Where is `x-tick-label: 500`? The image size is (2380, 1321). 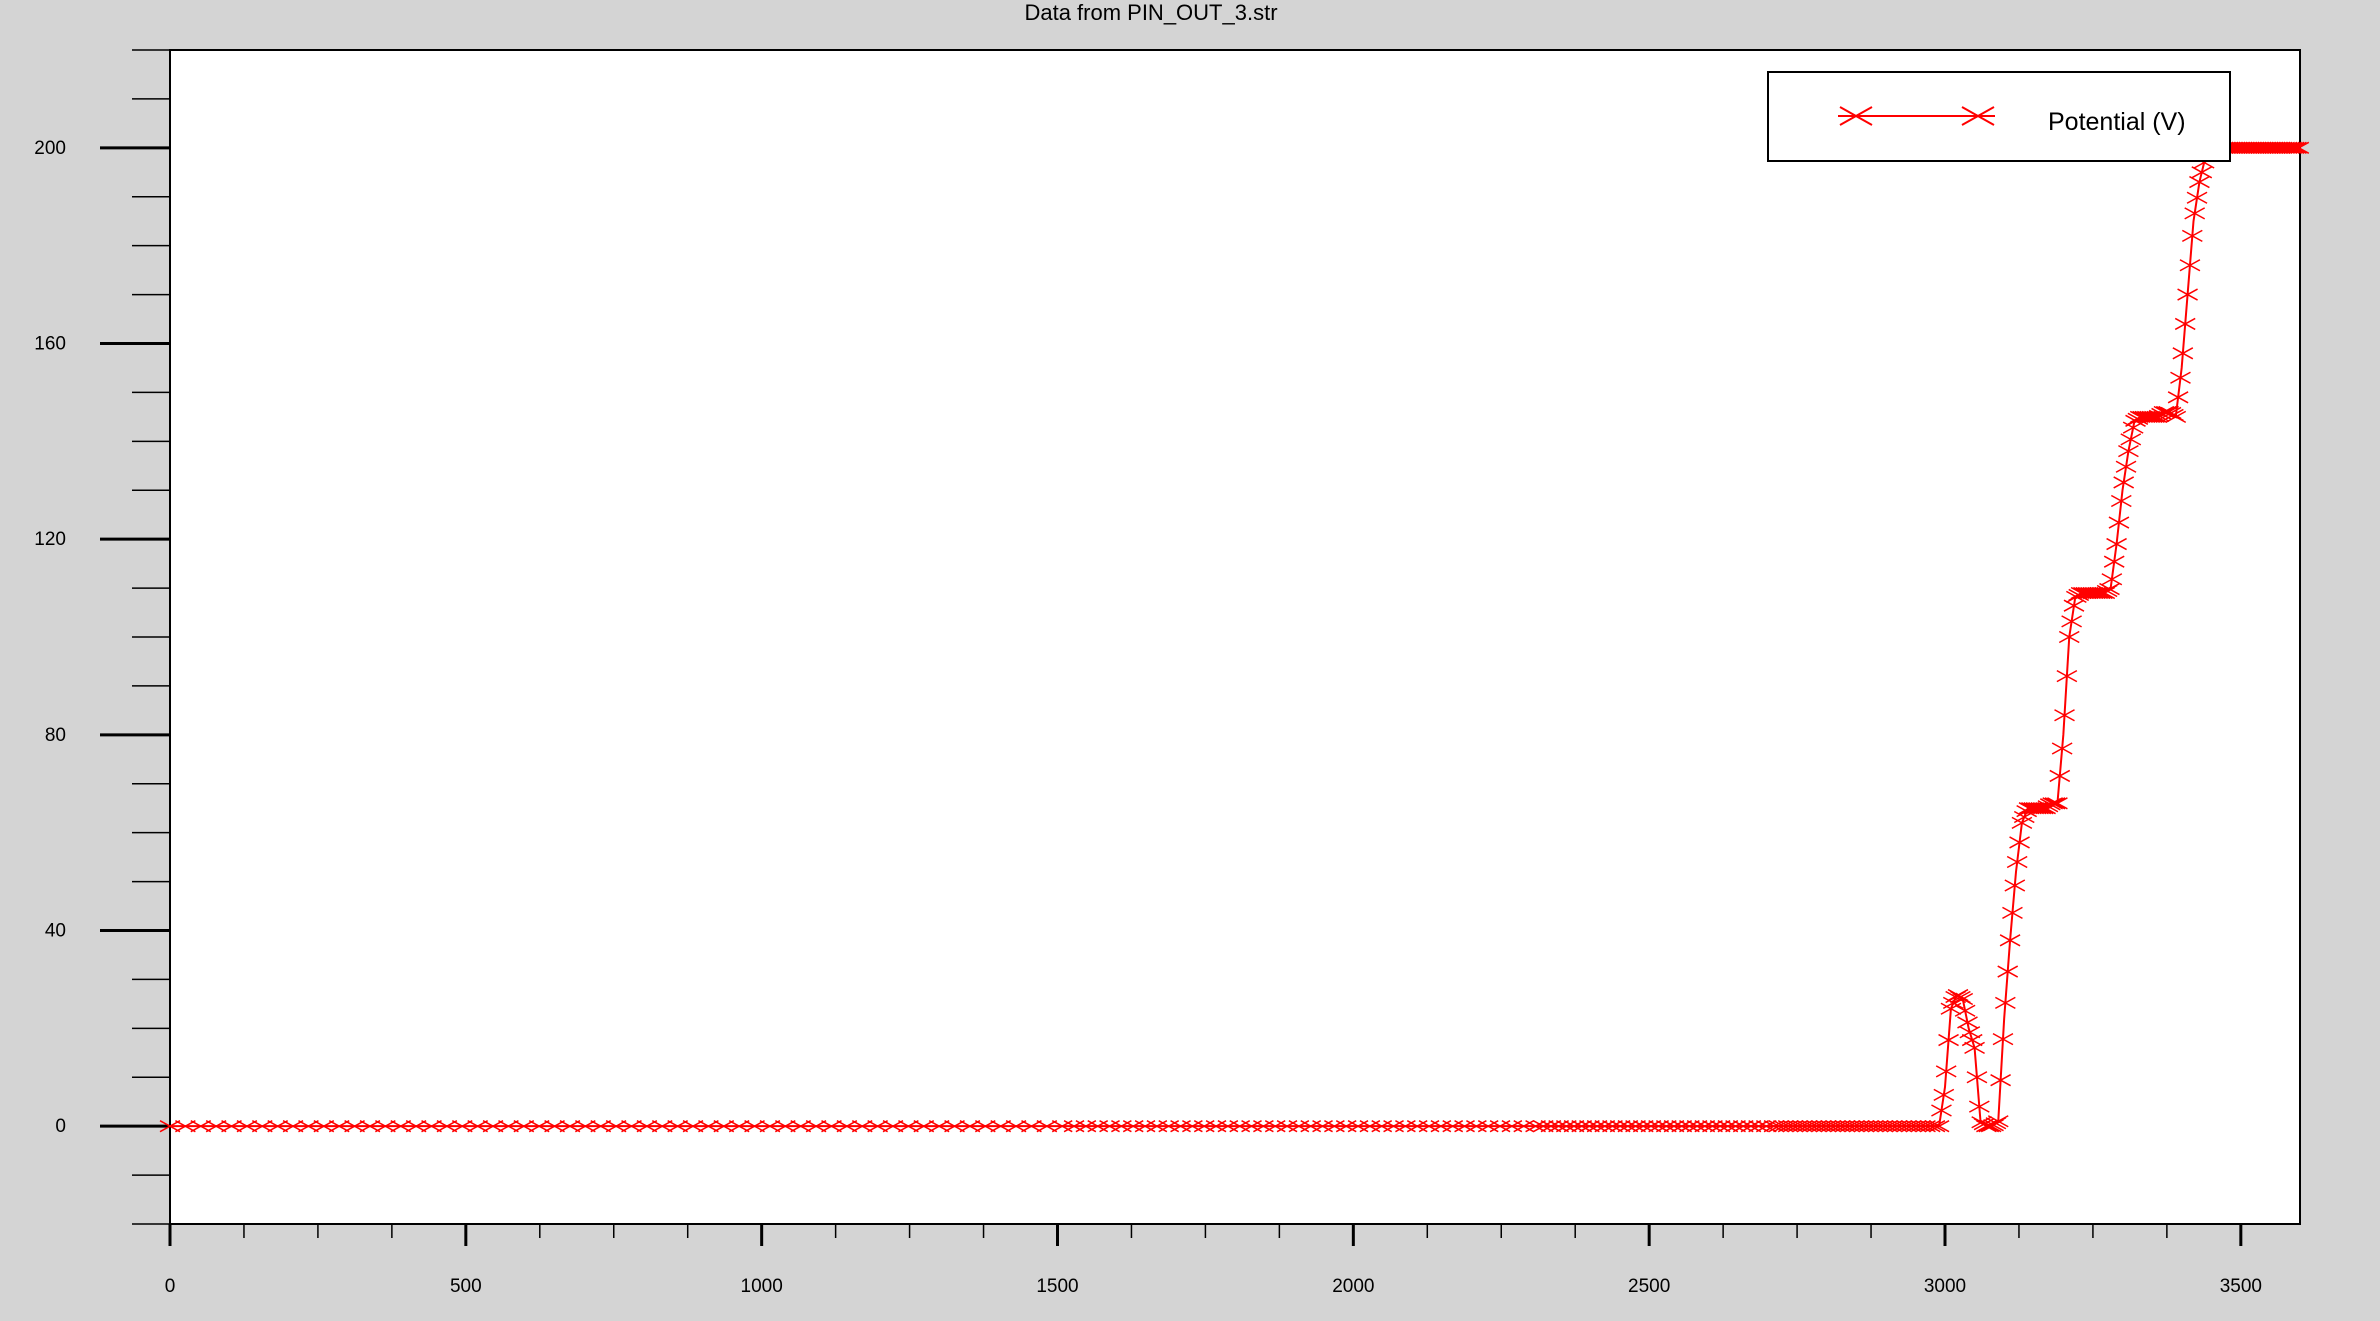 x-tick-label: 500 is located at coordinates (466, 1286).